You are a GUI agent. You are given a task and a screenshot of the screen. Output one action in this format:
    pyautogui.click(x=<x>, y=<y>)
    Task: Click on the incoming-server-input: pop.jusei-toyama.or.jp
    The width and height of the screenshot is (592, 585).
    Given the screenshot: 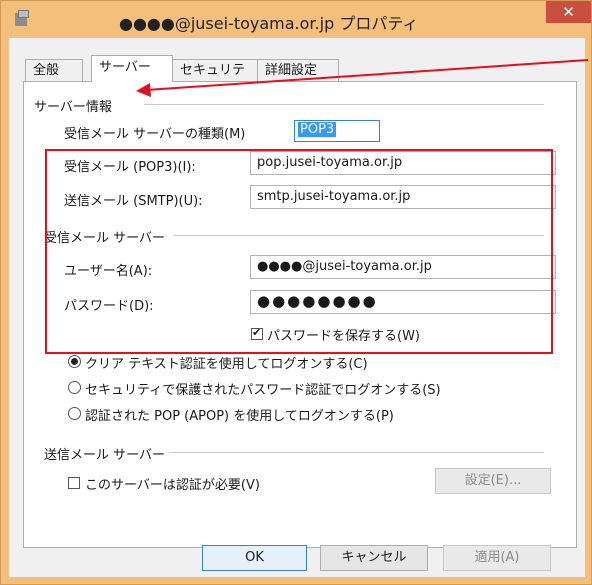 What is the action you would take?
    pyautogui.click(x=403, y=163)
    